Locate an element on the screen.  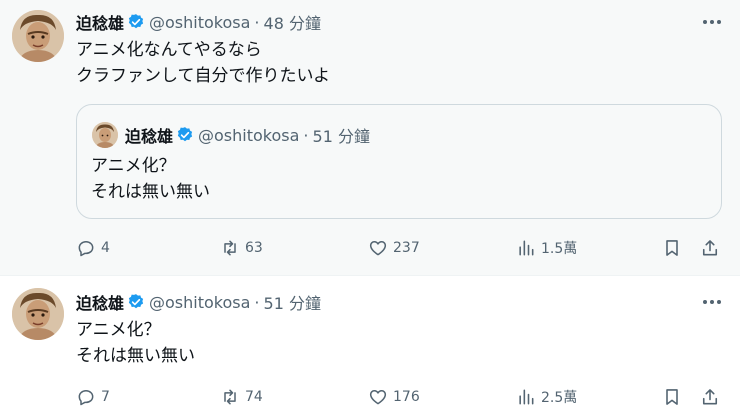
quoted-text-line: それは無い無い is located at coordinates (150, 192).